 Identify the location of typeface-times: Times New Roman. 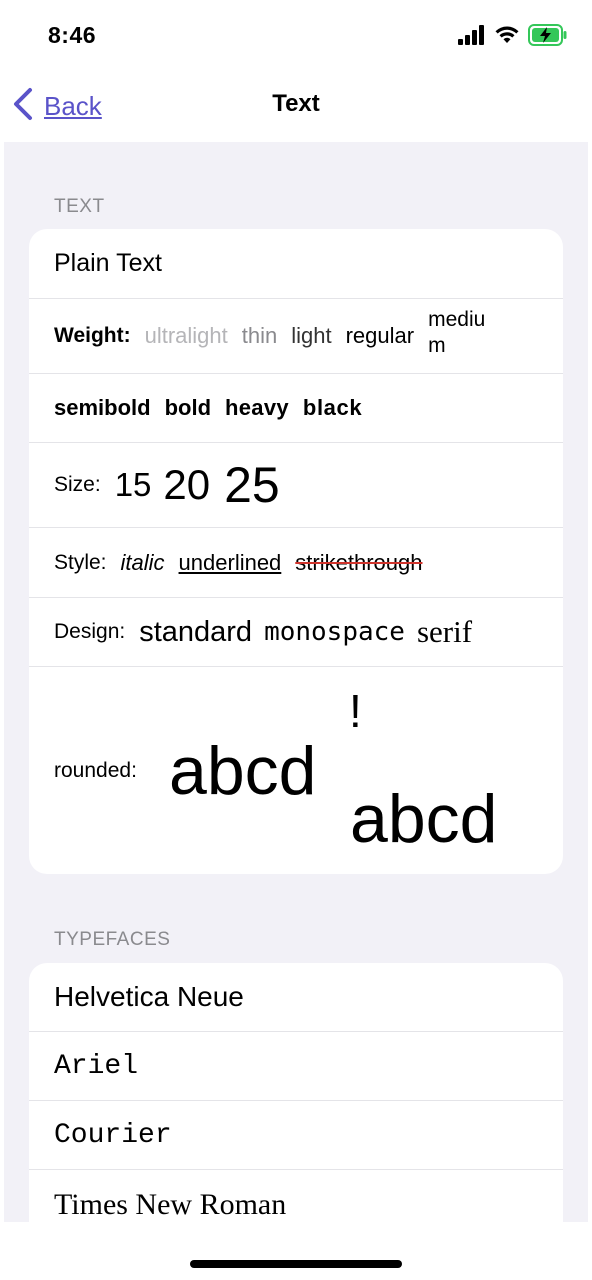
(296, 1196).